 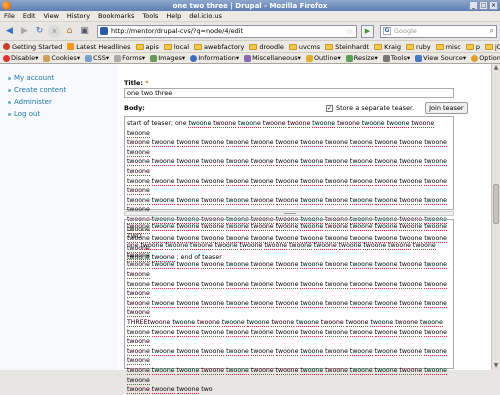 I want to click on menu-help: Help, so click(x=173, y=16).